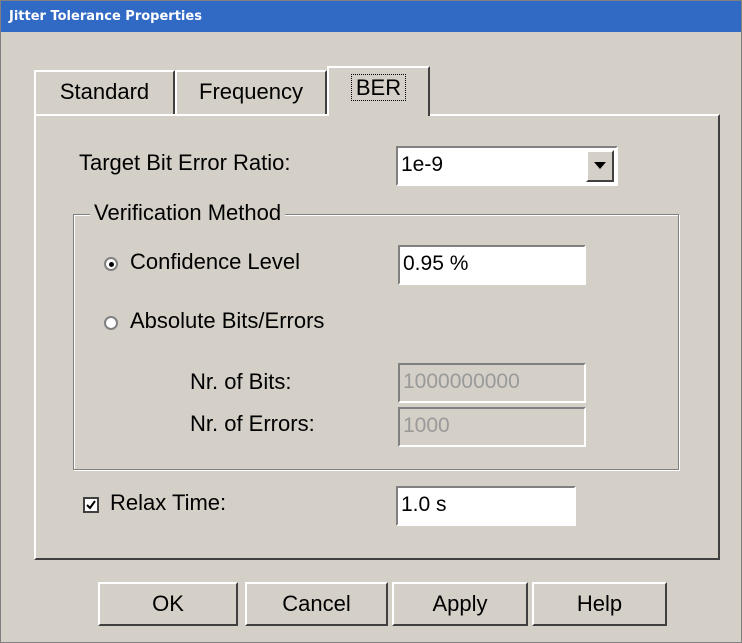 The height and width of the screenshot is (643, 742). I want to click on confidence-level-radio, so click(111, 264).